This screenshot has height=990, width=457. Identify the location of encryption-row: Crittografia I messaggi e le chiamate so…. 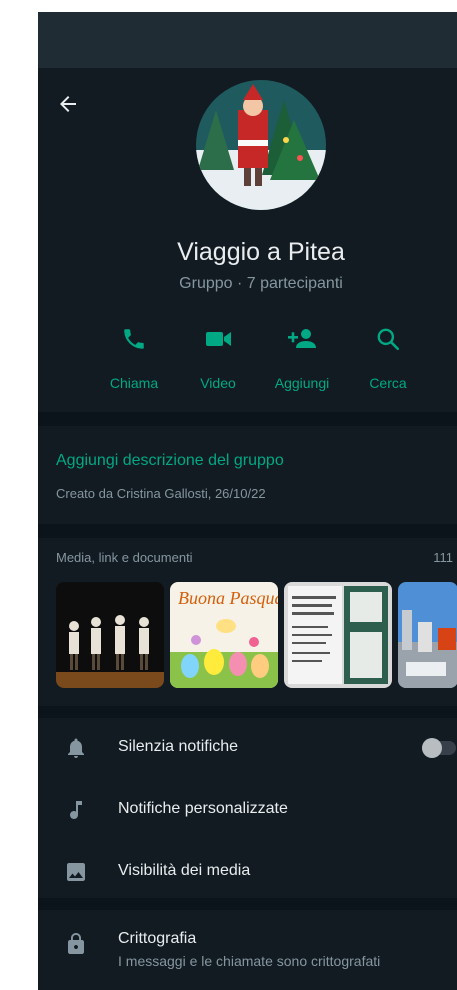
(247, 950).